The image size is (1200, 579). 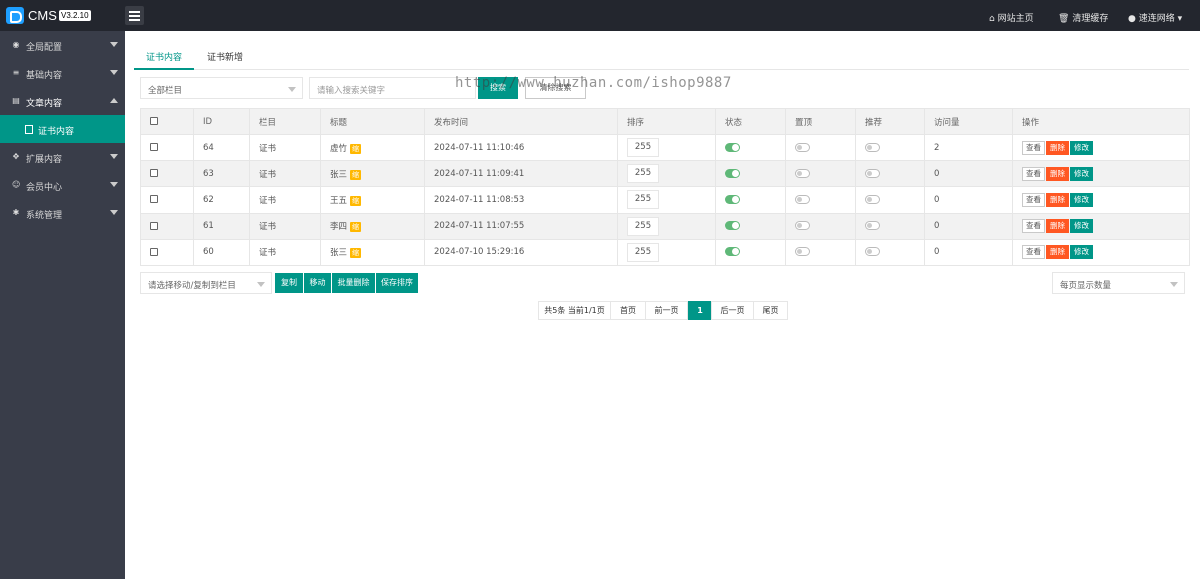 I want to click on column-header-visits: 访问量, so click(x=968, y=121).